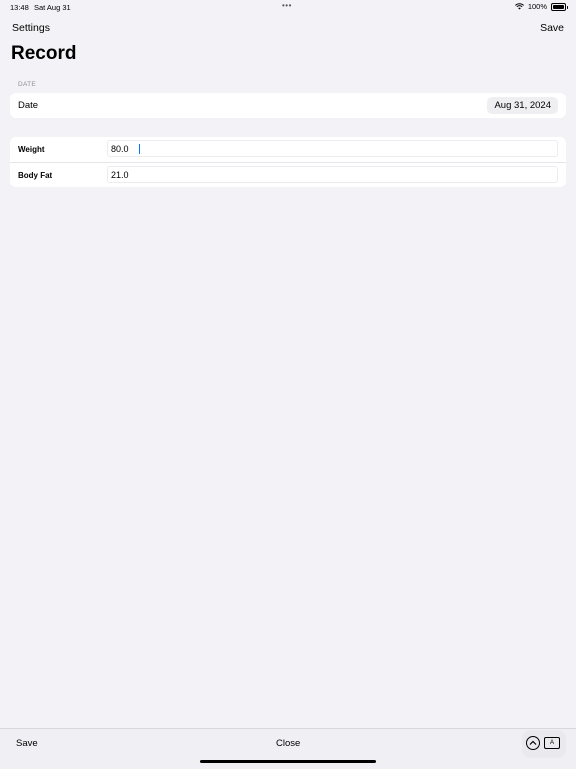 The image size is (576, 769). What do you see at coordinates (519, 6) in the screenshot?
I see `wifi-icon` at bounding box center [519, 6].